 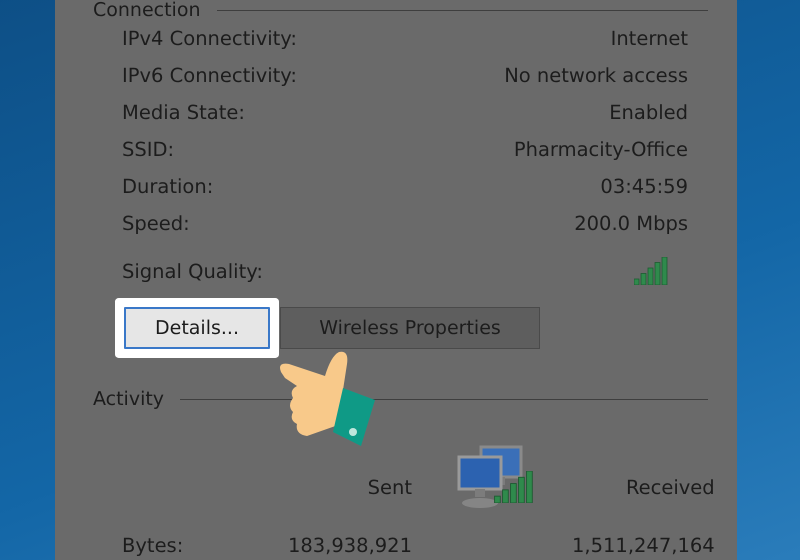 What do you see at coordinates (644, 187) in the screenshot?
I see `field-value: 03:45:59` at bounding box center [644, 187].